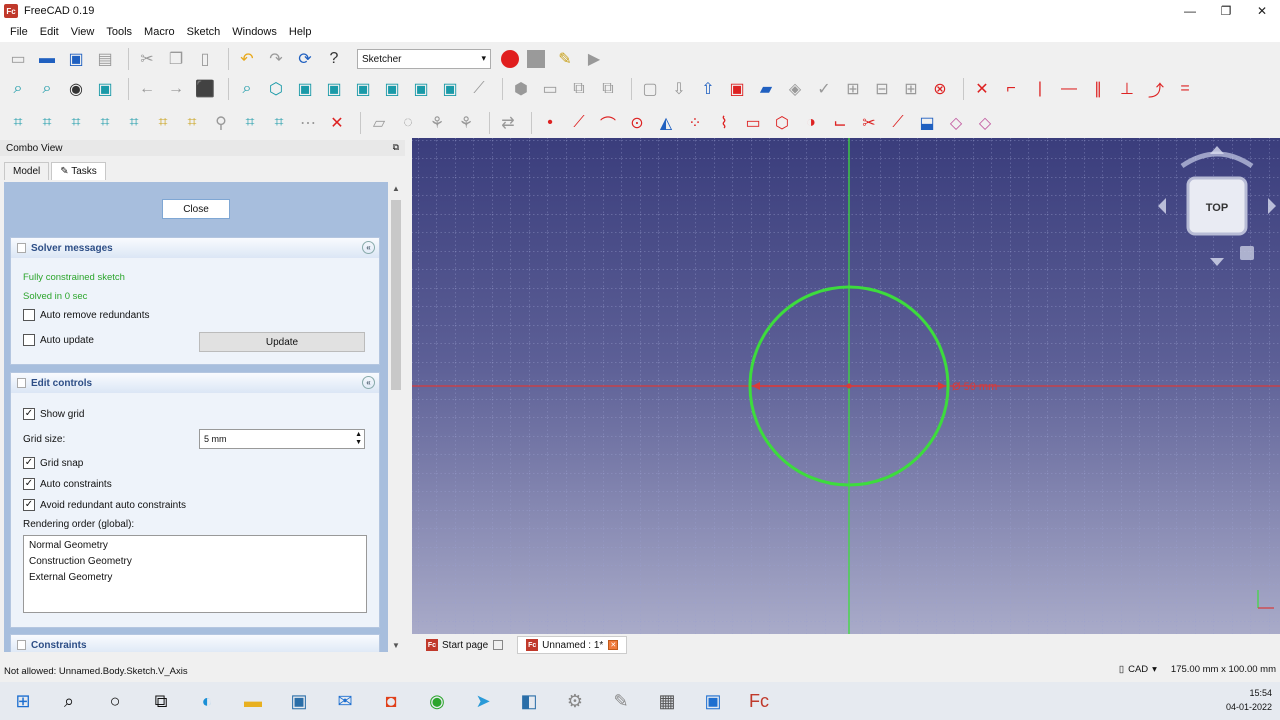 The width and height of the screenshot is (1280, 720). Describe the element at coordinates (134, 123) in the screenshot. I see `select-redundant-icon: ⌗` at that location.